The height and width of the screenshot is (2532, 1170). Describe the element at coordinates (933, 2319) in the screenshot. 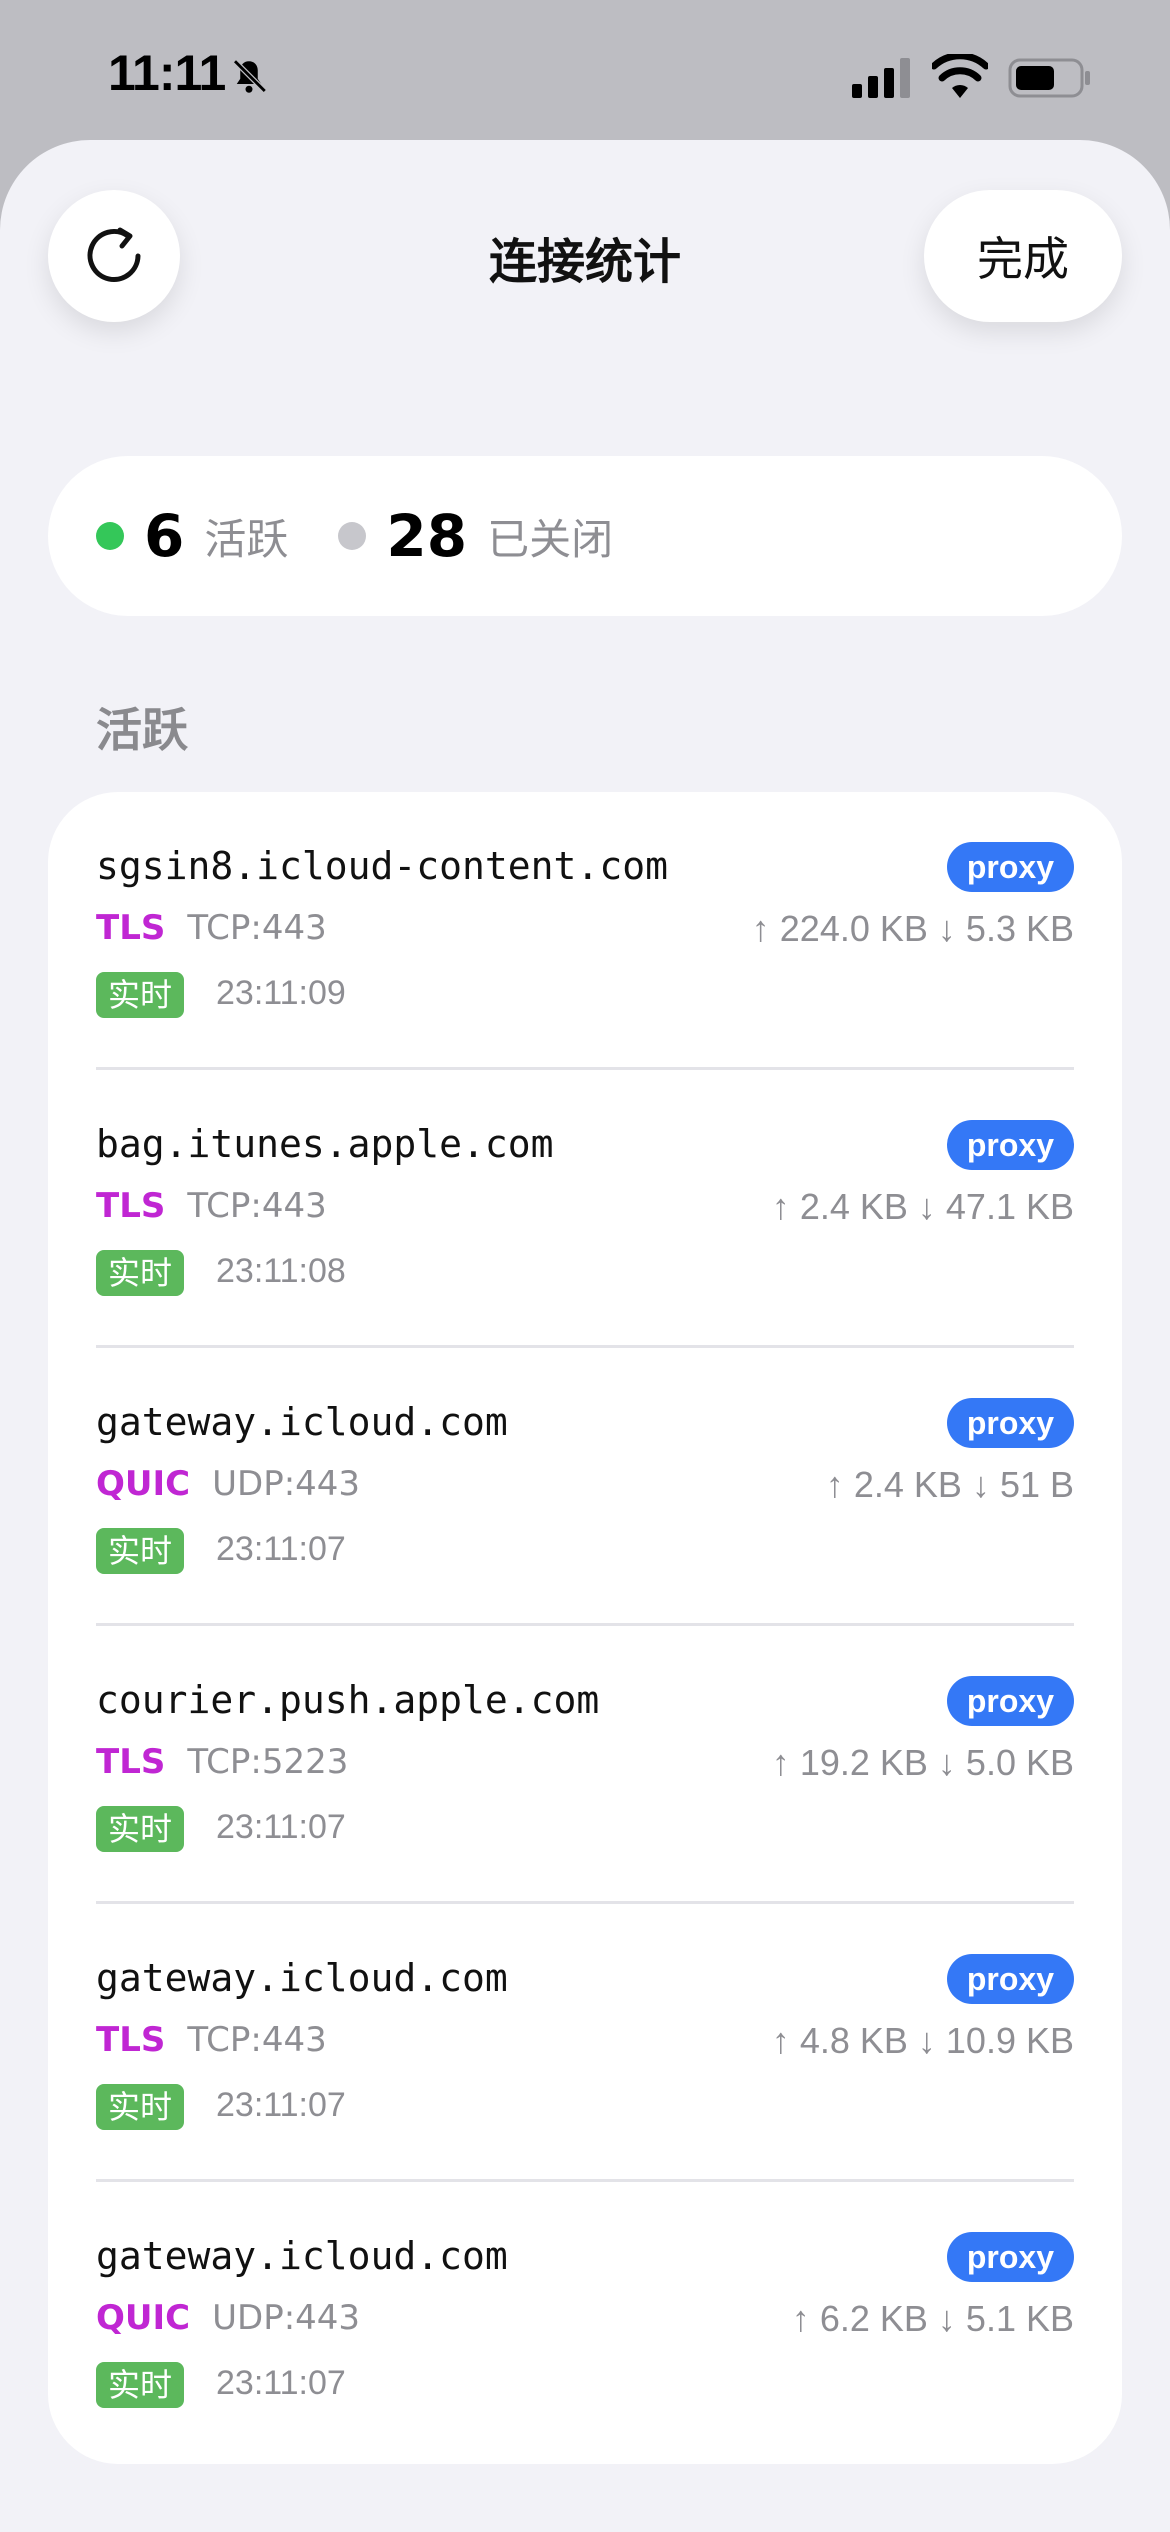

I see `traffic-stats: ↑ 6.2 KB ↓ 5.1 KB` at that location.